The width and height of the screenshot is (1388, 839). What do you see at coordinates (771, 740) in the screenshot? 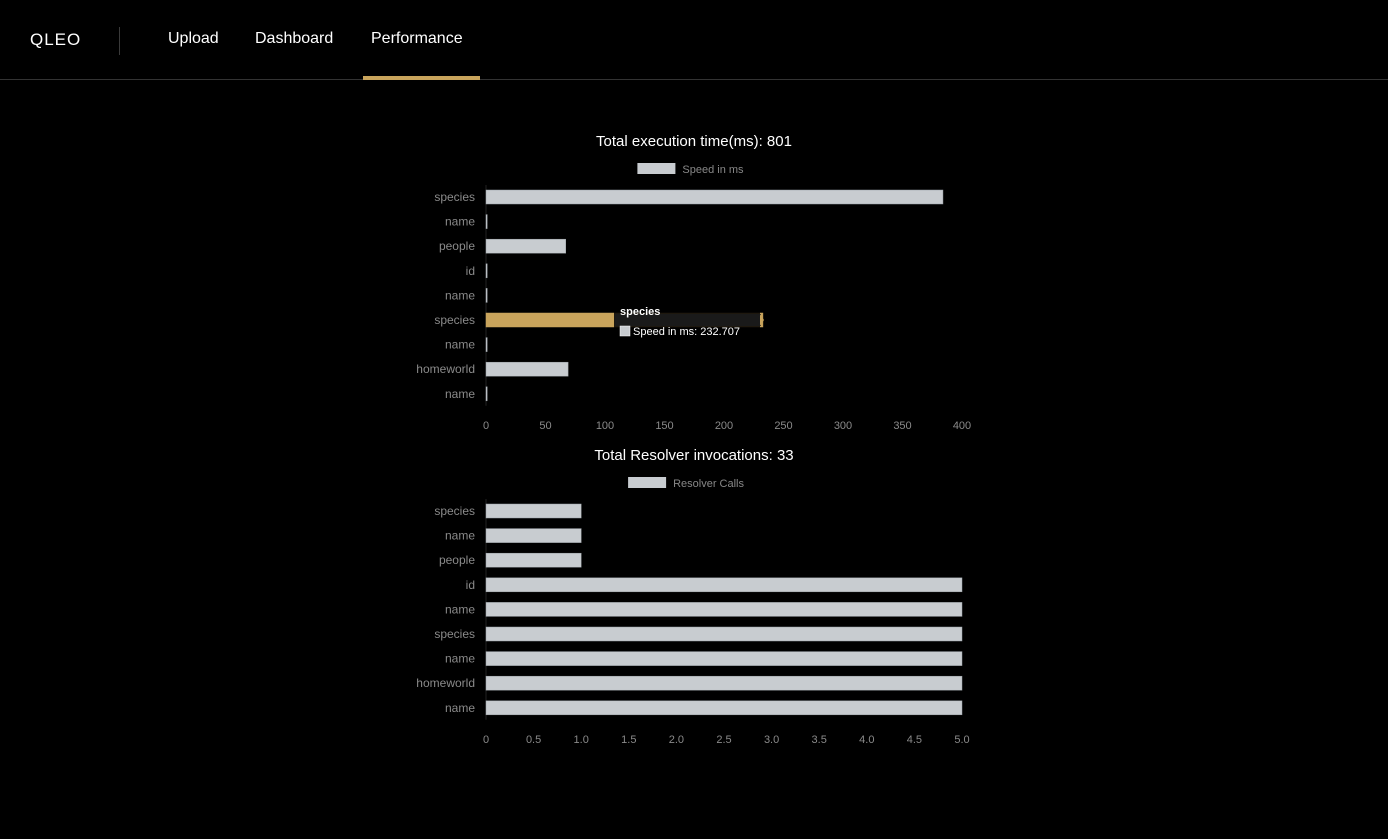
I see `x-tick-label: 3.0` at bounding box center [771, 740].